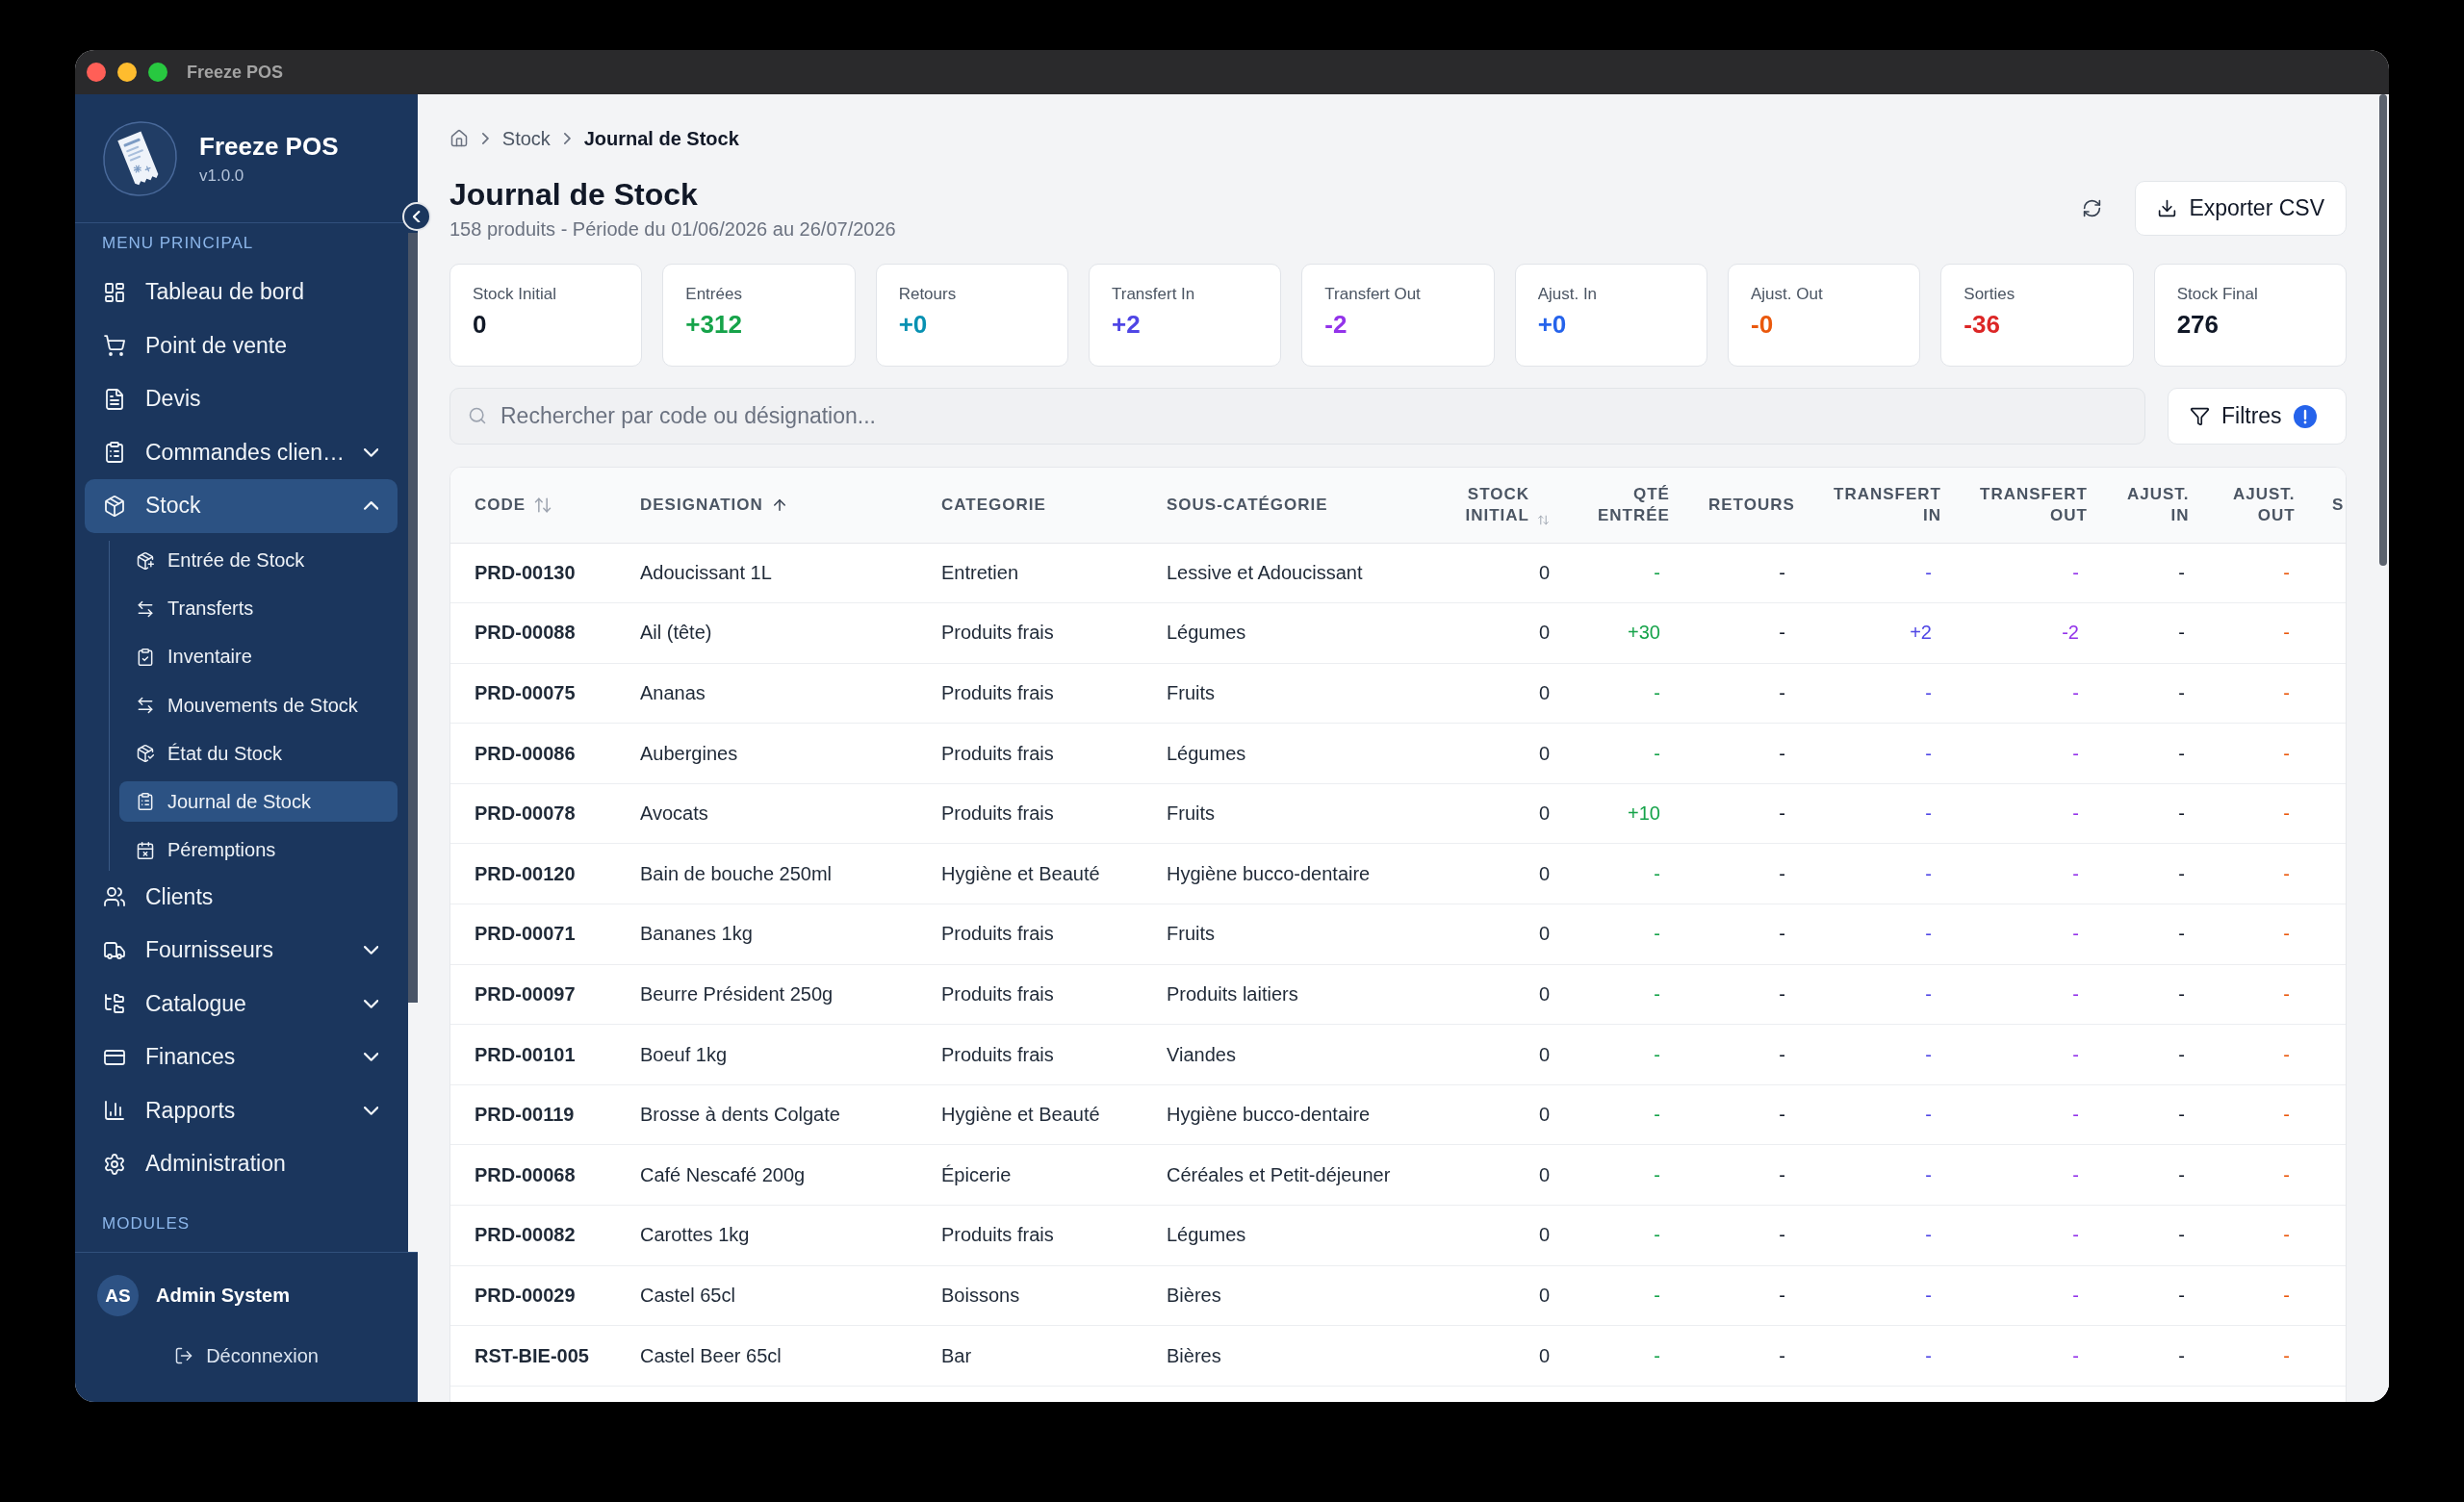 Image resolution: width=2464 pixels, height=1502 pixels. What do you see at coordinates (241, 1110) in the screenshot?
I see `nav-item: Rapports` at bounding box center [241, 1110].